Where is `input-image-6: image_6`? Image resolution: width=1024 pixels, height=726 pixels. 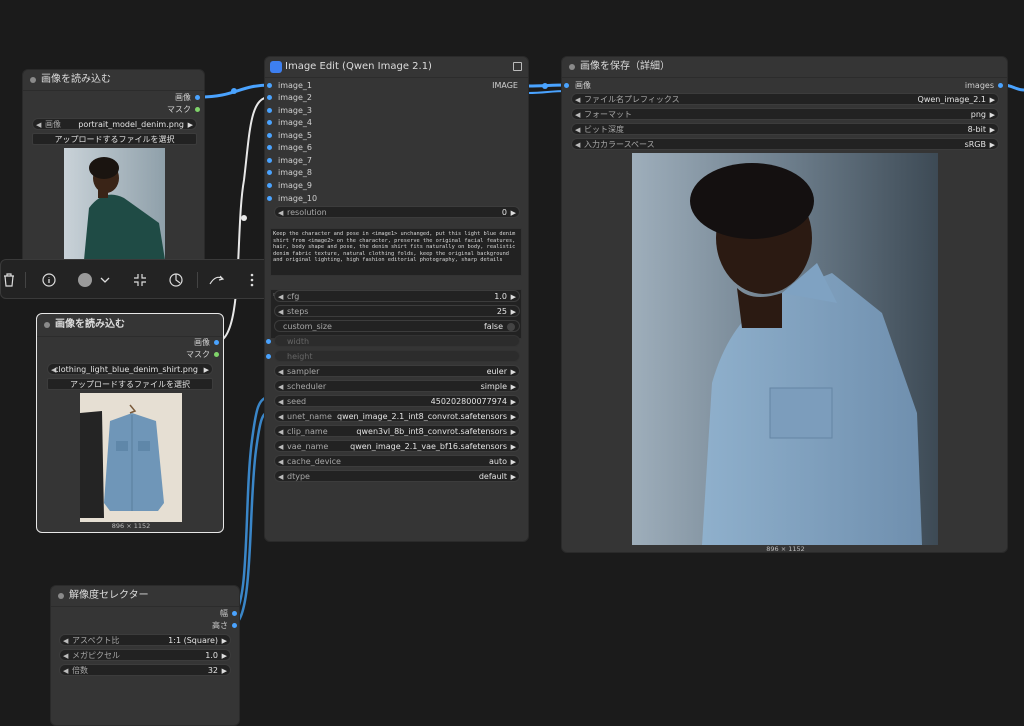
input-image-6: image_6 is located at coordinates (289, 148).